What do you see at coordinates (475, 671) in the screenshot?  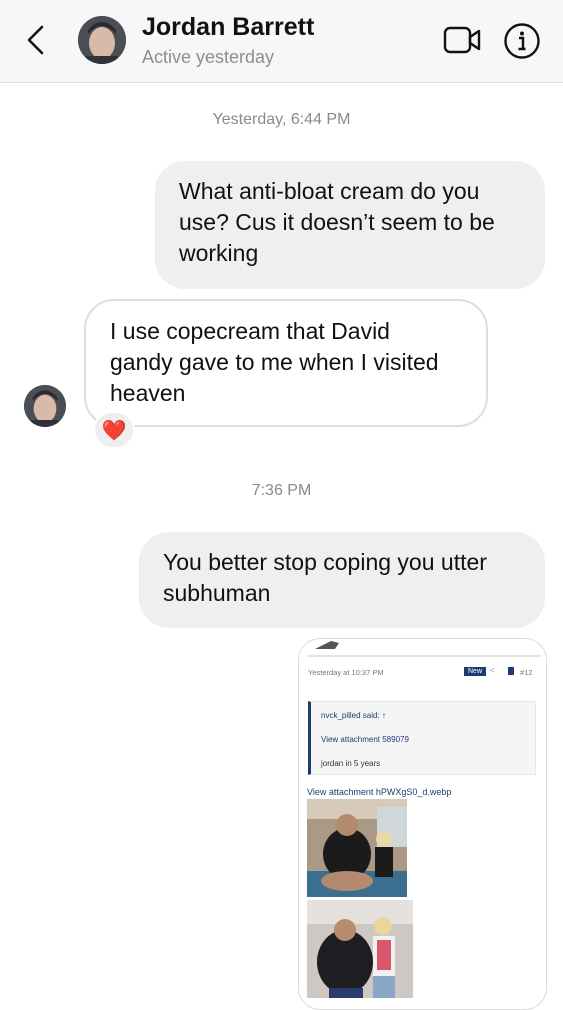 I see `new-badge: New` at bounding box center [475, 671].